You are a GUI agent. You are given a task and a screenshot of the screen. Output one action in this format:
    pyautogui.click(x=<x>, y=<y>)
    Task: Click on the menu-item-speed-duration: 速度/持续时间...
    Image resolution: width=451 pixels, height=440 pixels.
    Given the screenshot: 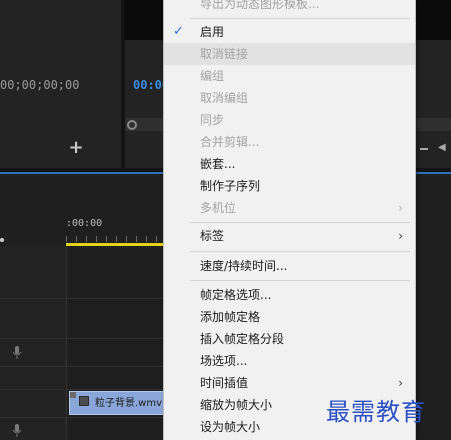 What is the action you would take?
    pyautogui.click(x=289, y=266)
    